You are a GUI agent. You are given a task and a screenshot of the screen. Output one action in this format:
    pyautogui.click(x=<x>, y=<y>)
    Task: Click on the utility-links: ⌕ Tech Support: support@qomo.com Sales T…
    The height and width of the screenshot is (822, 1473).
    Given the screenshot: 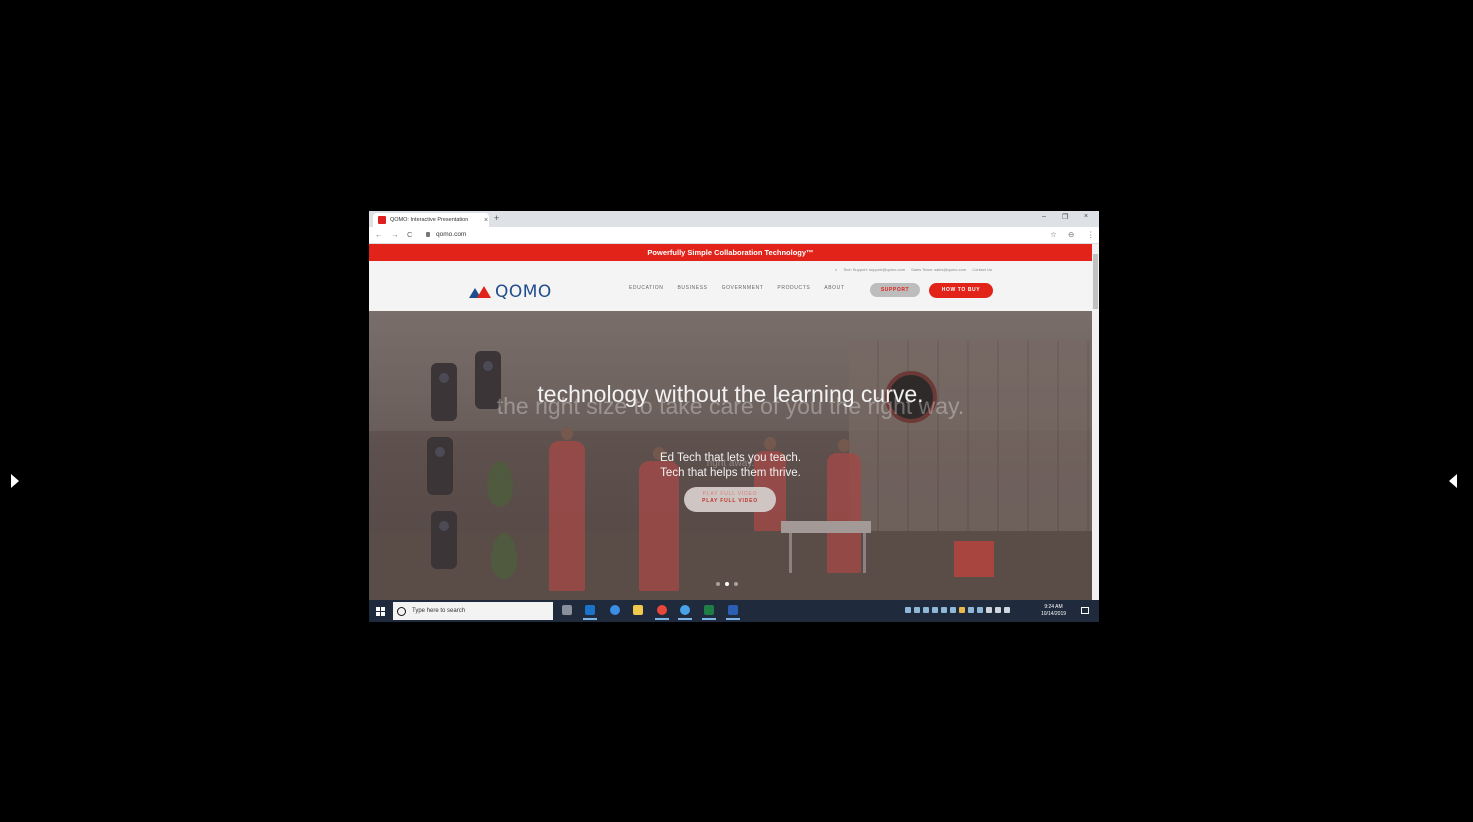 What is the action you would take?
    pyautogui.click(x=913, y=269)
    